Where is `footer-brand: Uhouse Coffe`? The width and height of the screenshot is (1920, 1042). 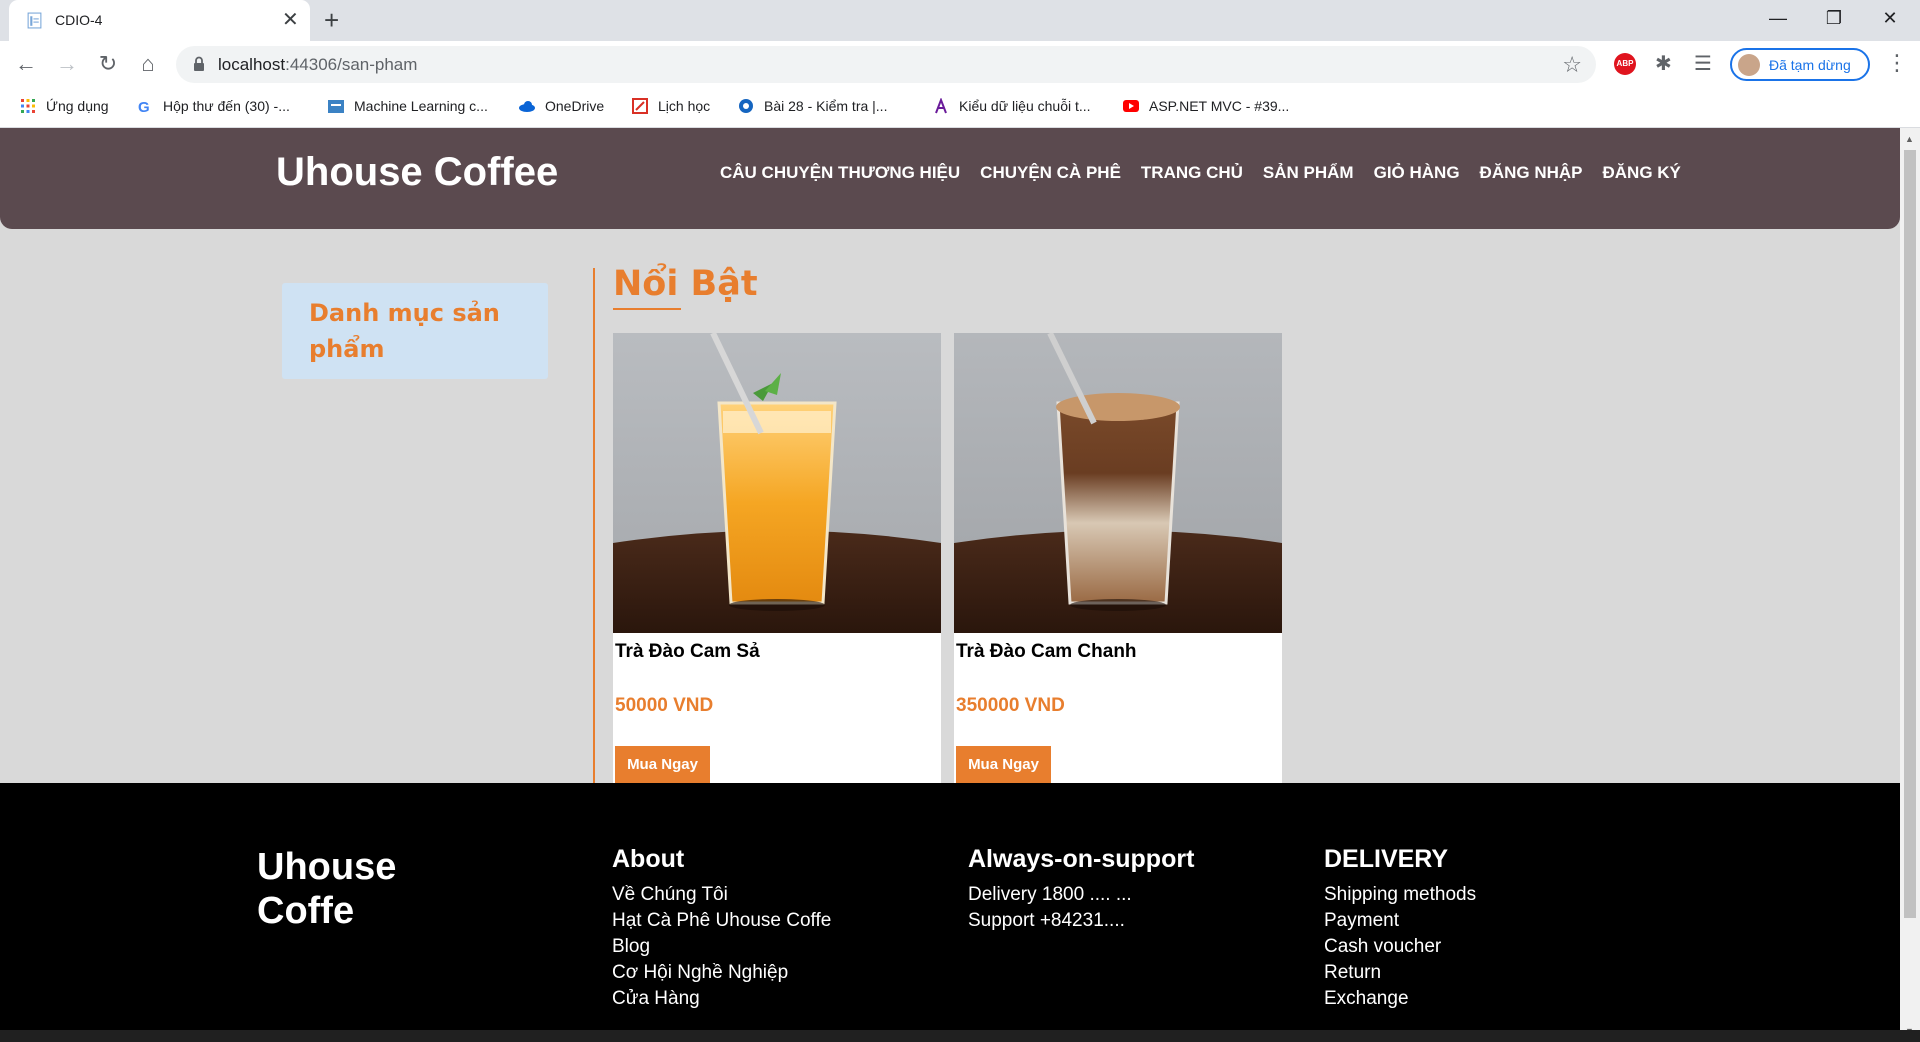 footer-brand: Uhouse Coffe is located at coordinates (327, 889).